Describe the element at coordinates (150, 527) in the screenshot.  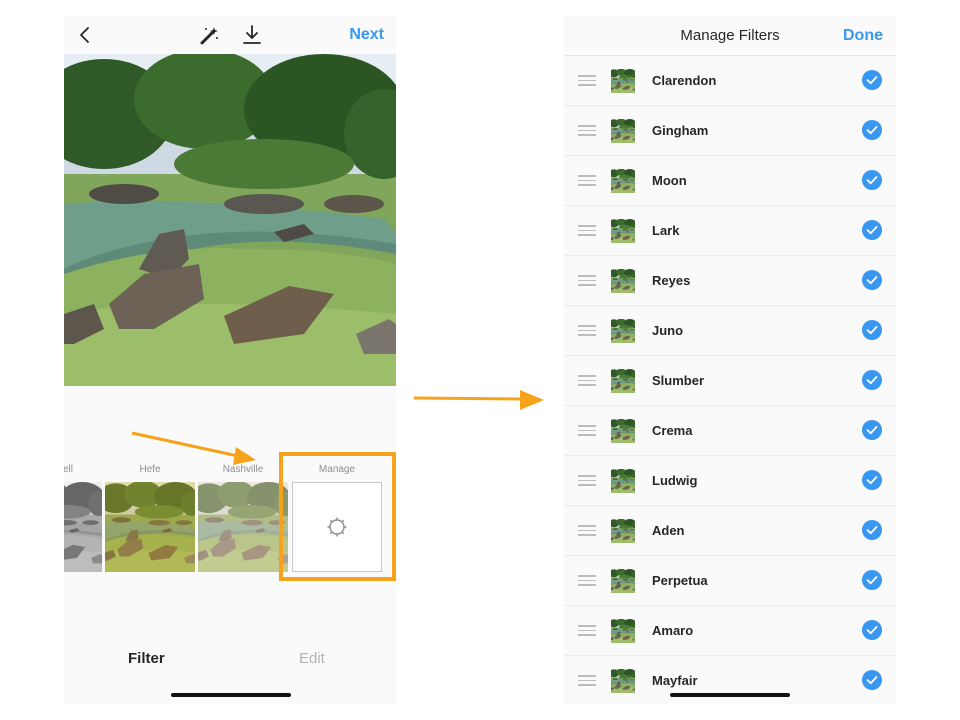
I see `filter-thumb-hefe` at that location.